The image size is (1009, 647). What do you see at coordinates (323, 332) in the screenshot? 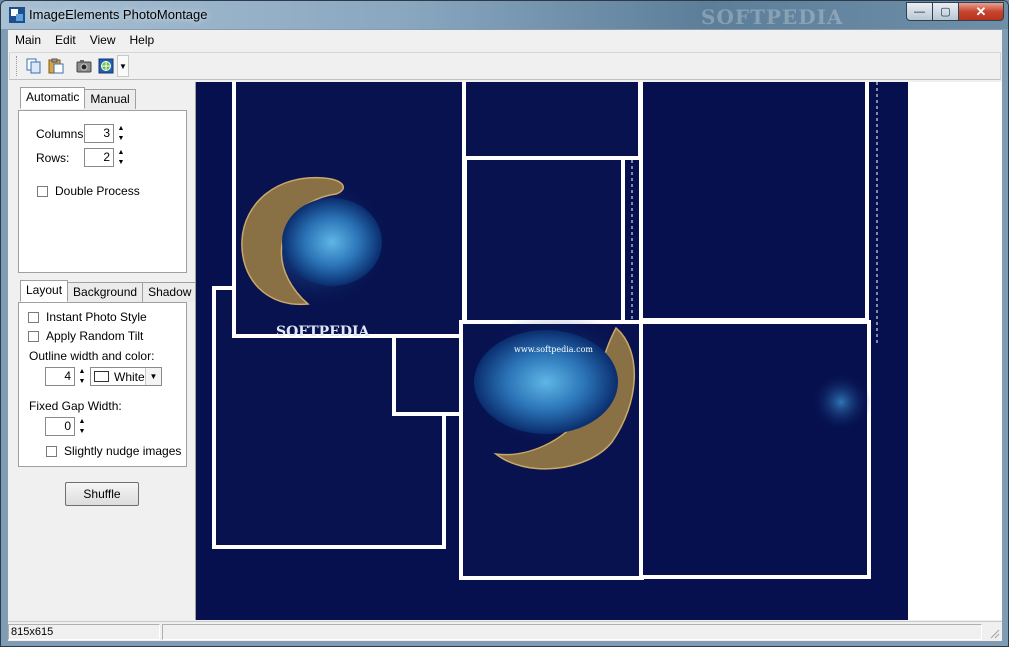
I see `softpedia-watermark: SOFTPEDIA` at bounding box center [323, 332].